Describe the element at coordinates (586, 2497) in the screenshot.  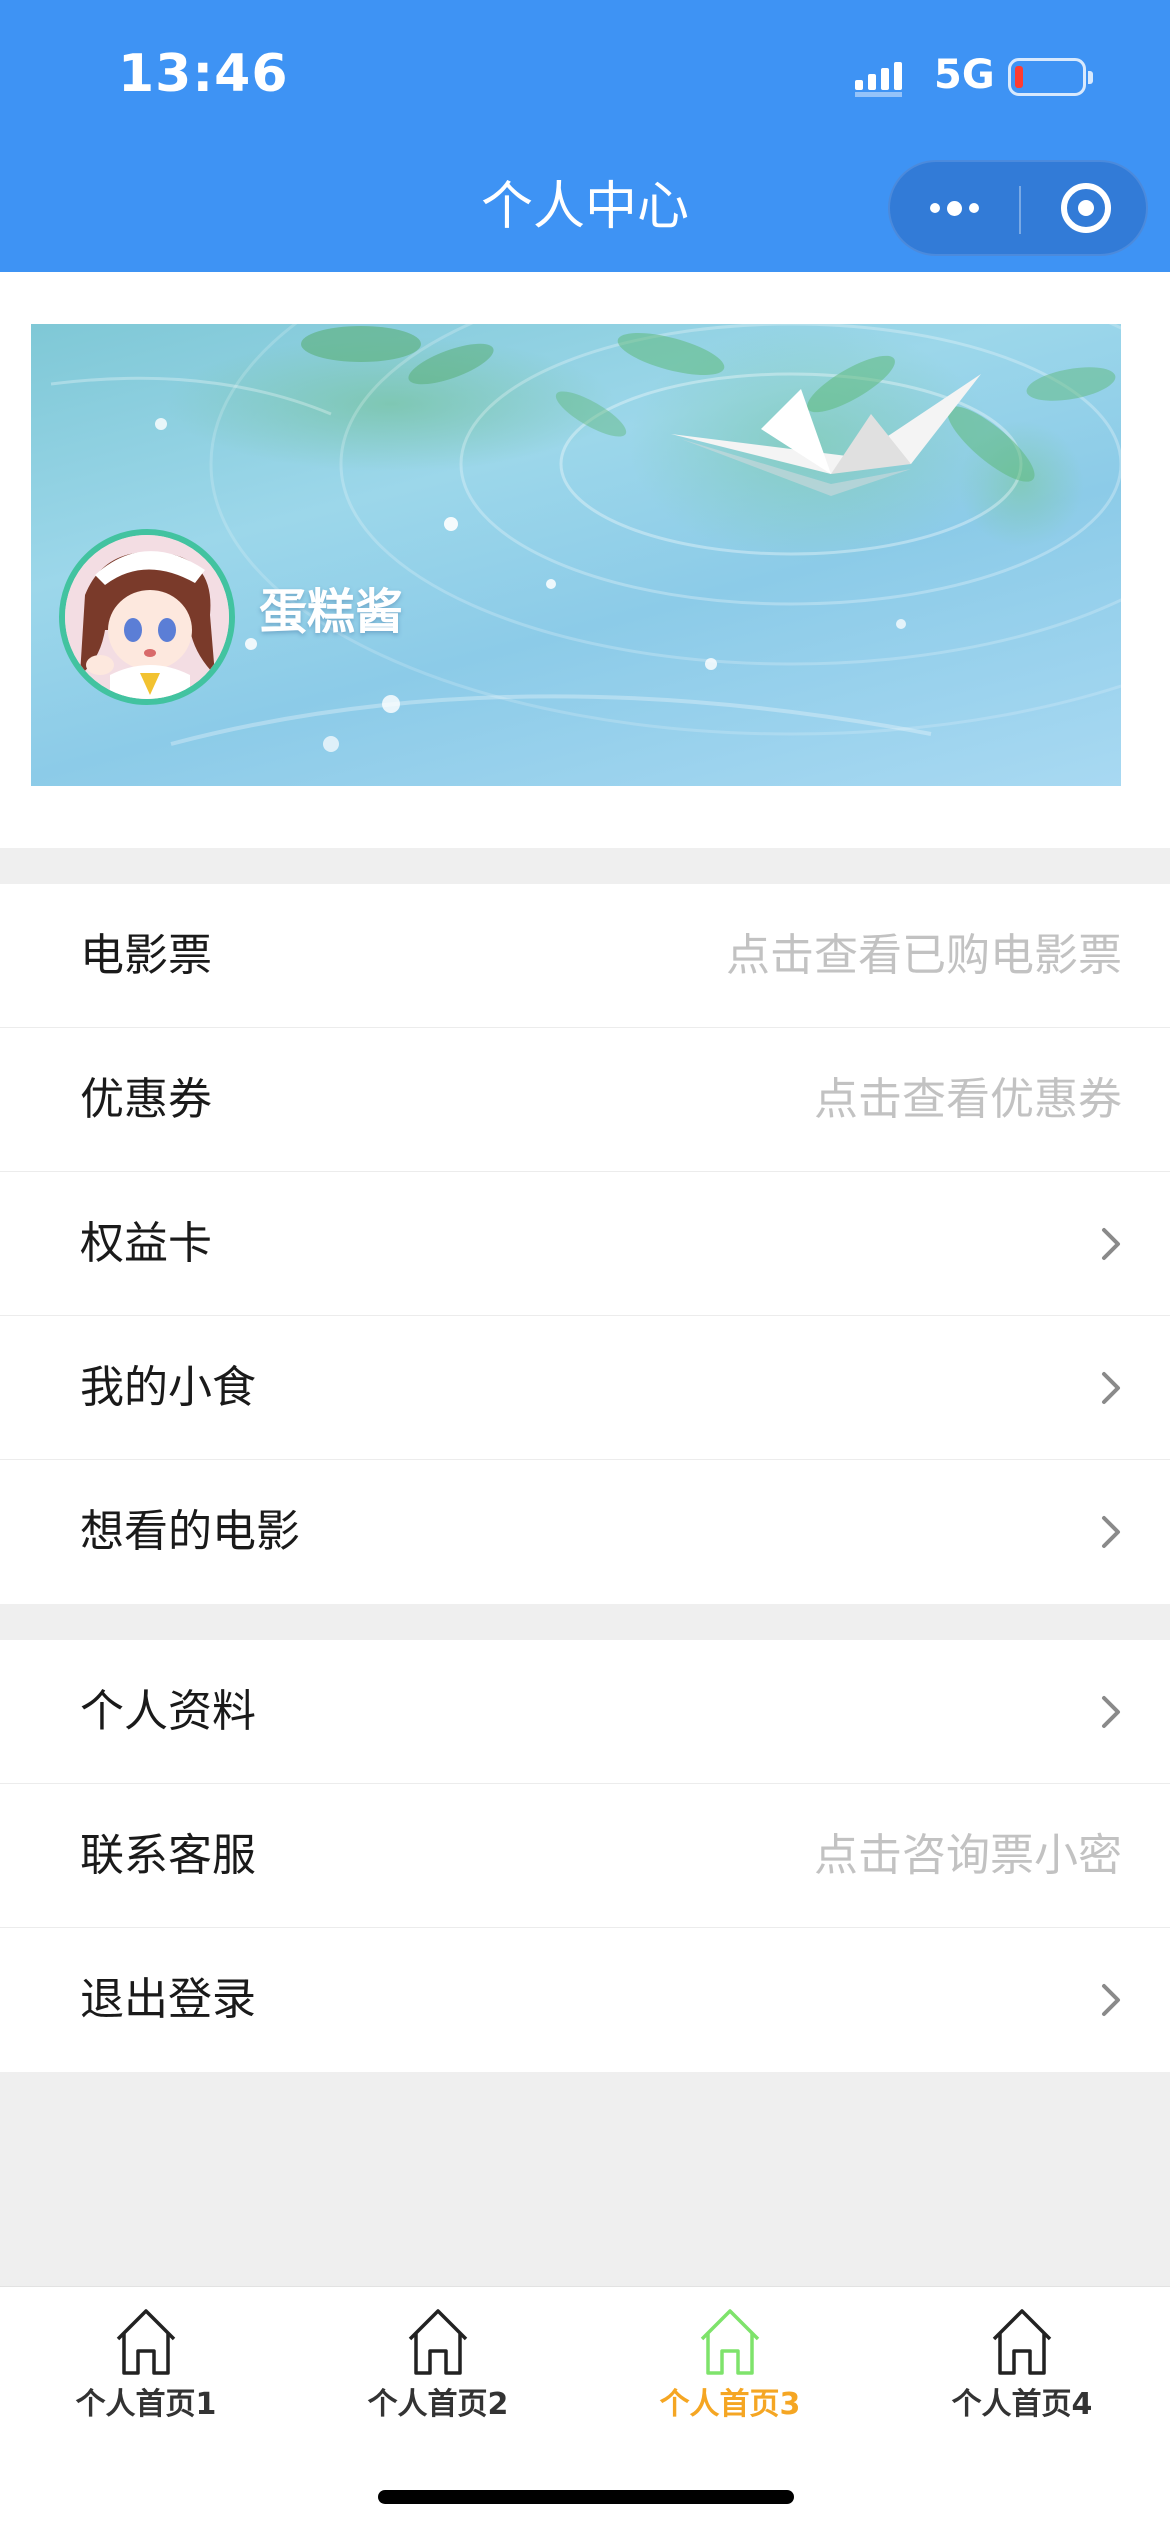
I see `home-indicator` at that location.